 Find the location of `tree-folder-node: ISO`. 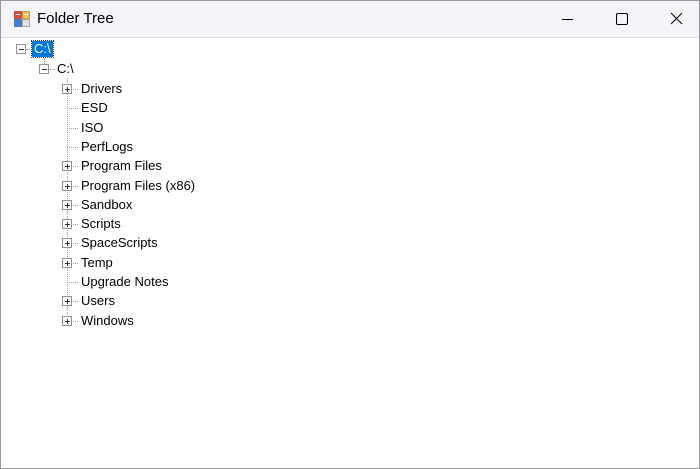

tree-folder-node: ISO is located at coordinates (92, 128).